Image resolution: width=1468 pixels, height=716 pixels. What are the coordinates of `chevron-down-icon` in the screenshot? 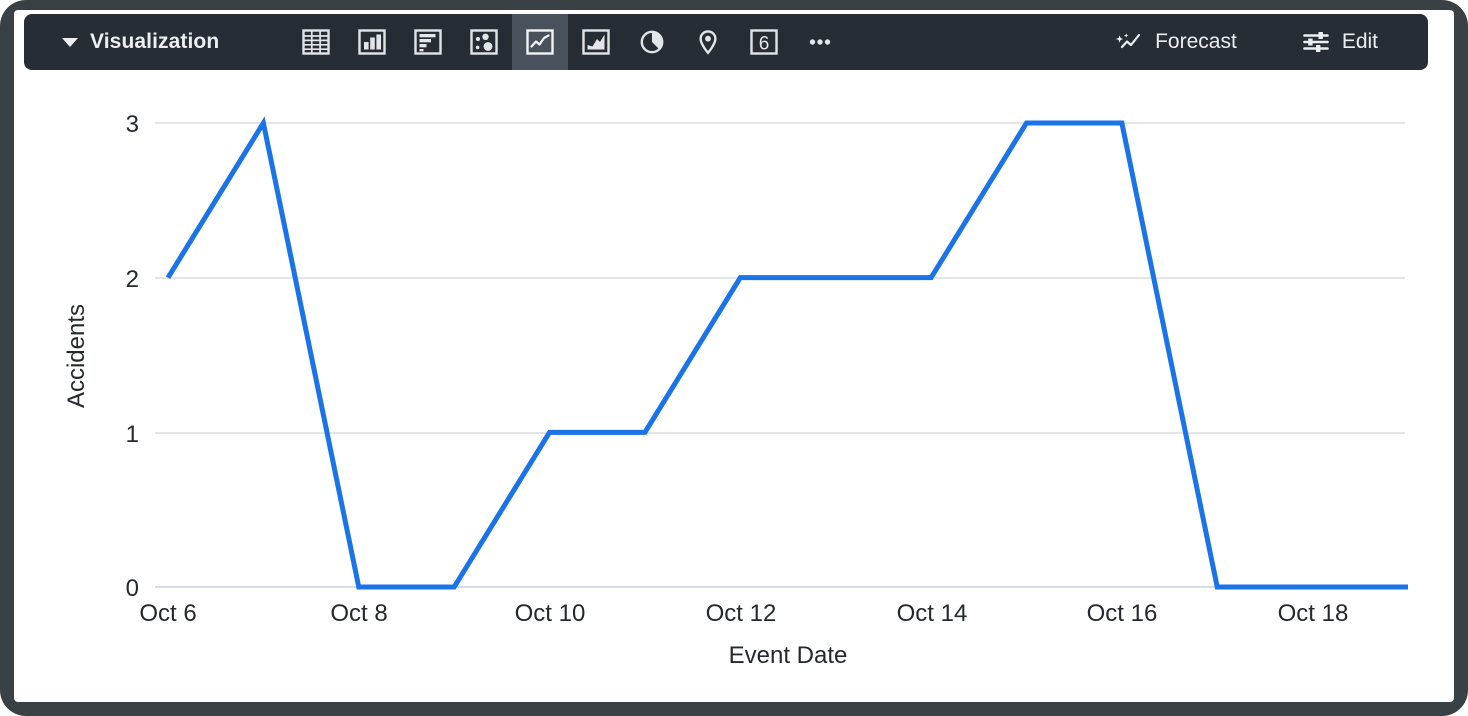 It's located at (70, 42).